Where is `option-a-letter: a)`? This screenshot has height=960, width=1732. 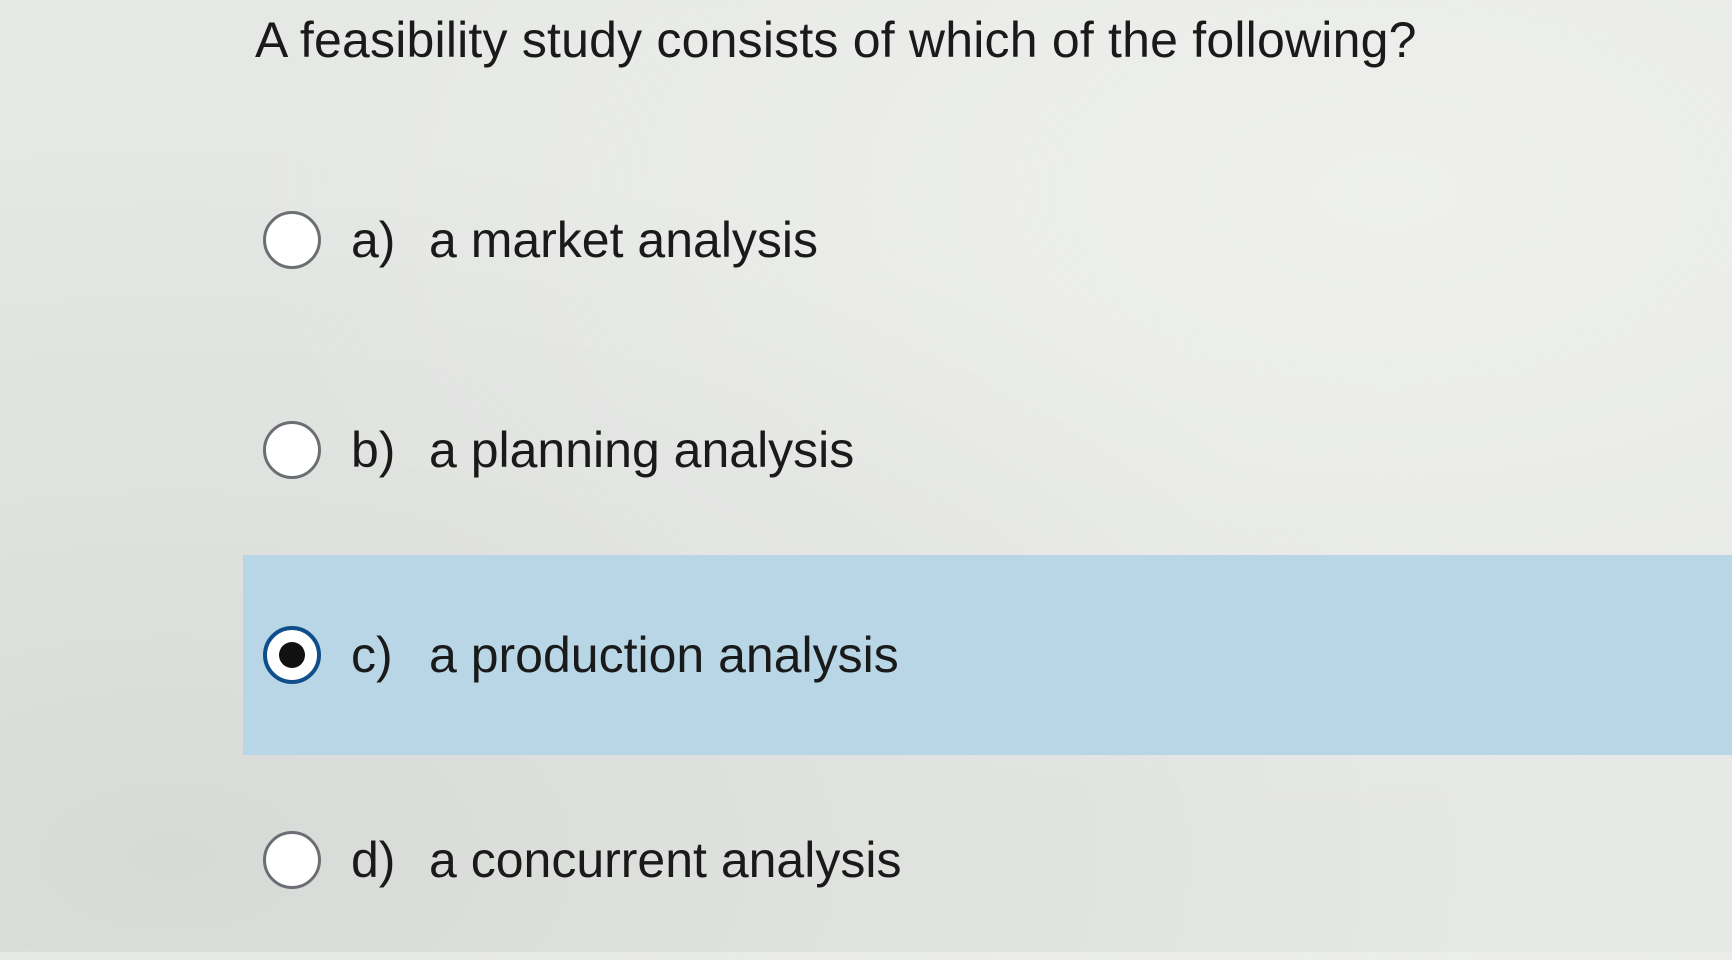 option-a-letter: a) is located at coordinates (373, 240).